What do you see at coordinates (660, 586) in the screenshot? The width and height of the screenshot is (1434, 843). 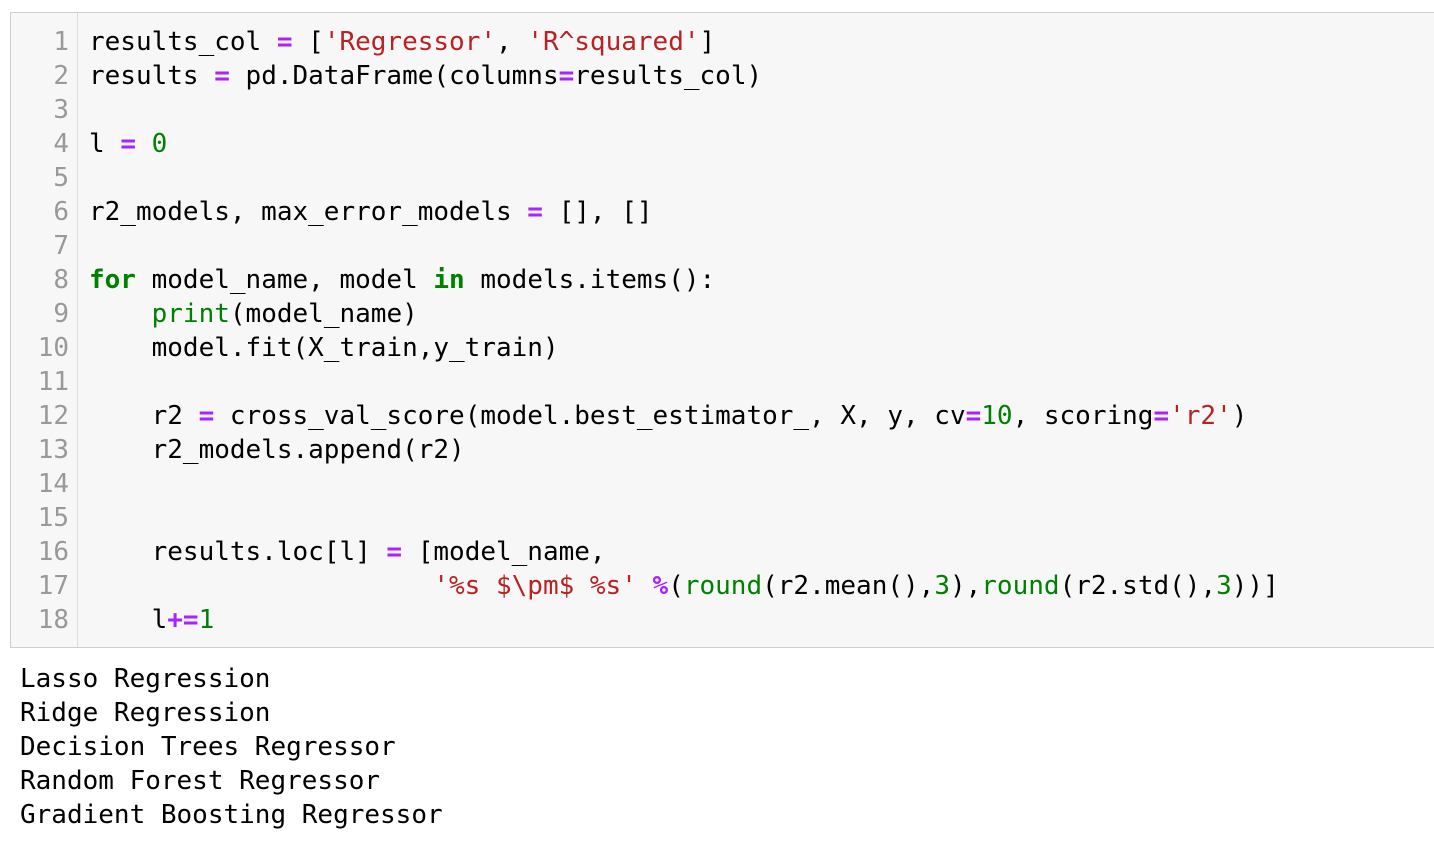 I see `code-token: %` at bounding box center [660, 586].